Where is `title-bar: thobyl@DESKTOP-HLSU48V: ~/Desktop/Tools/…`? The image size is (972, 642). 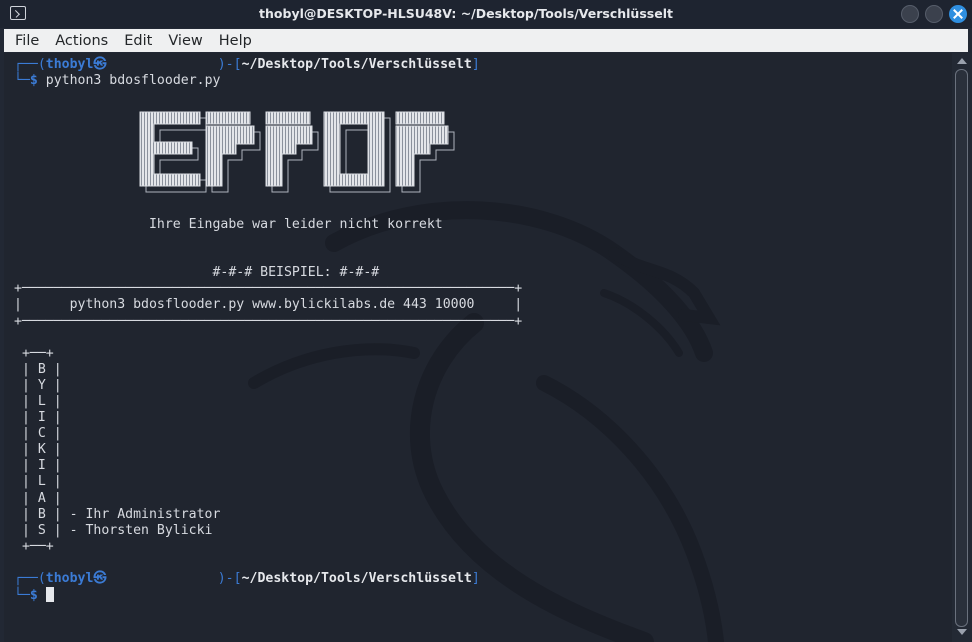
title-bar: thobyl@DESKTOP-HLSU48V: ~/Desktop/Tools/… is located at coordinates (486, 14).